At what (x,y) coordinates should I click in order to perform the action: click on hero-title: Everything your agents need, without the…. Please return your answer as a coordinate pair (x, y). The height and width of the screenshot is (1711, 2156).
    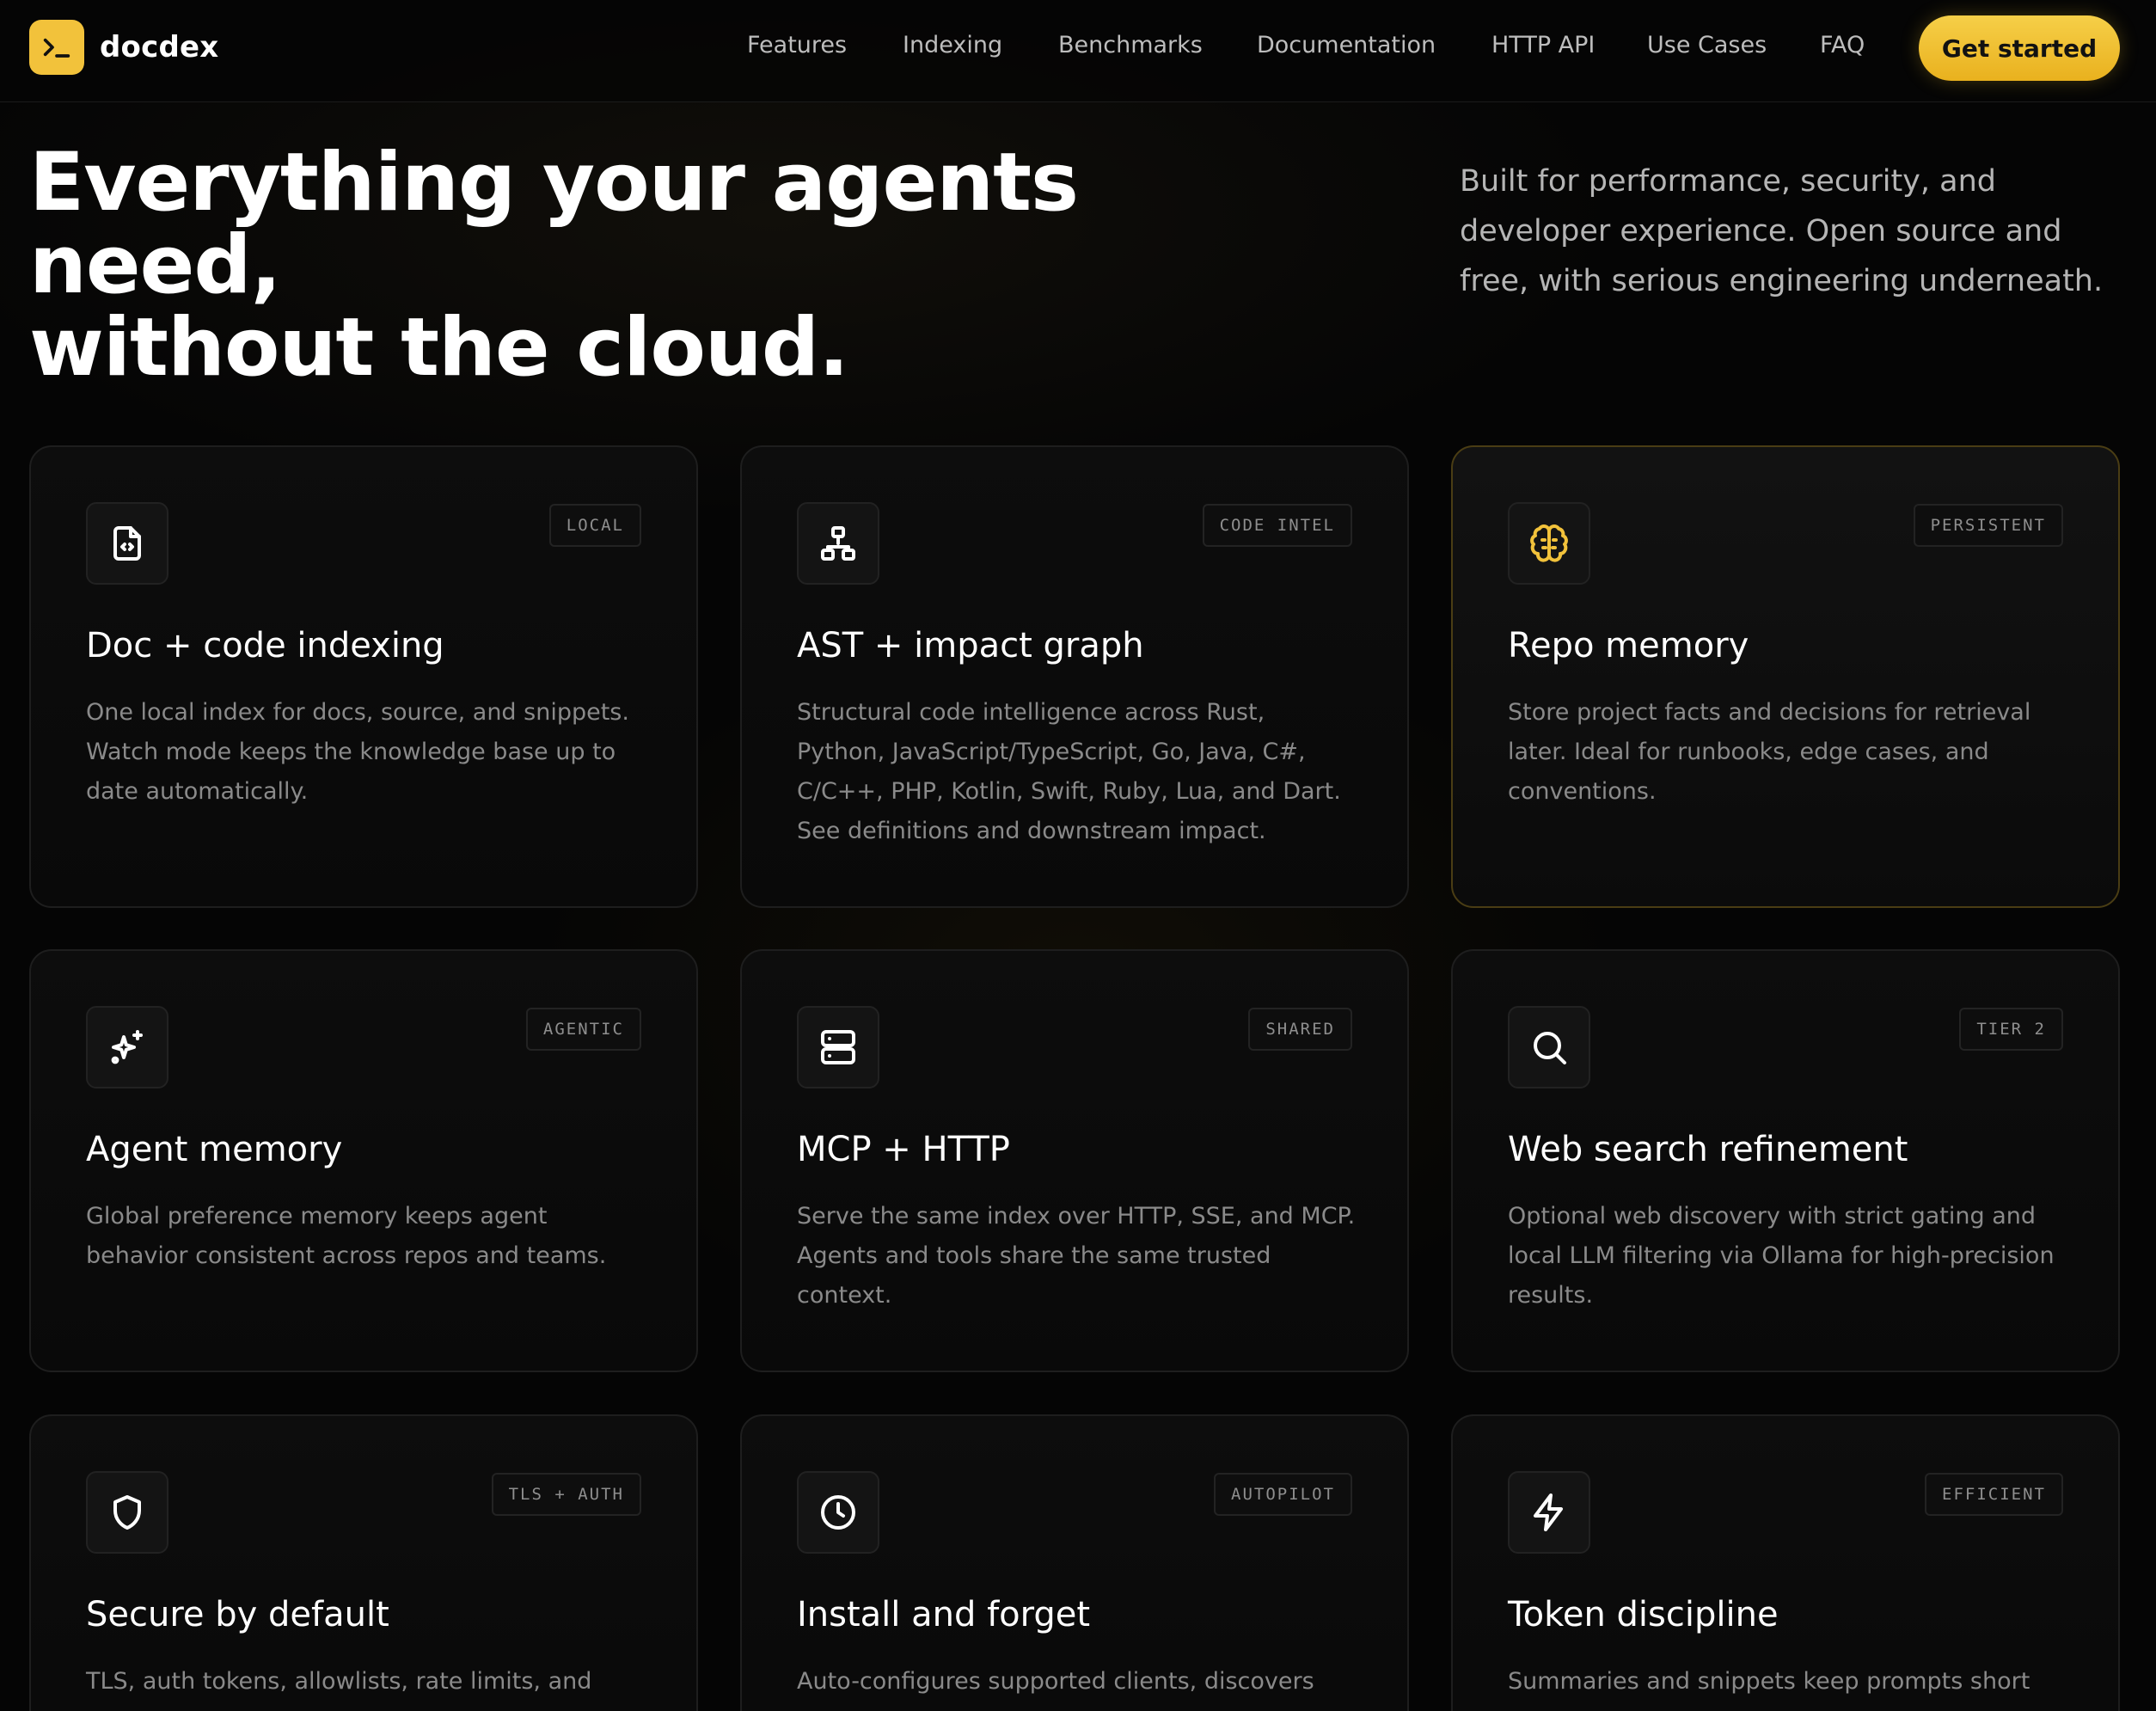
    Looking at the image, I should click on (674, 265).